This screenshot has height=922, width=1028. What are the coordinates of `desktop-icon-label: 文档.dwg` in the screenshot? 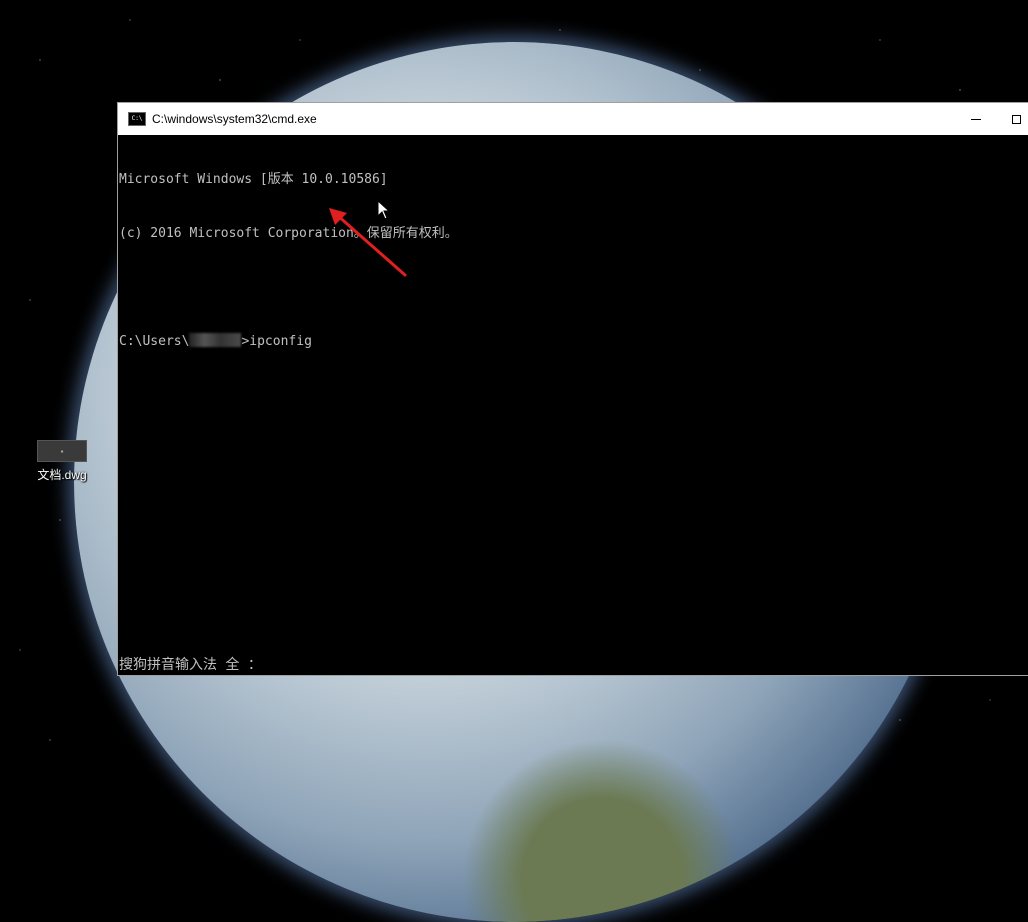 It's located at (62, 475).